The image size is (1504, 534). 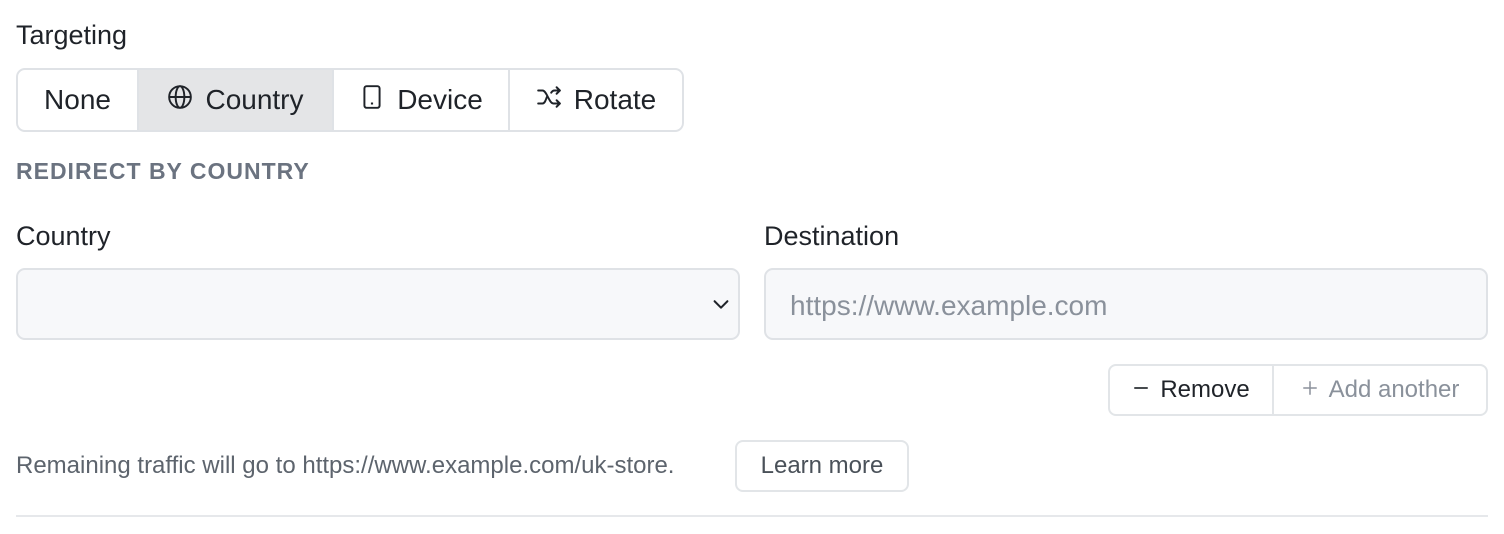 I want to click on targeting-label: Targeting, so click(x=72, y=35).